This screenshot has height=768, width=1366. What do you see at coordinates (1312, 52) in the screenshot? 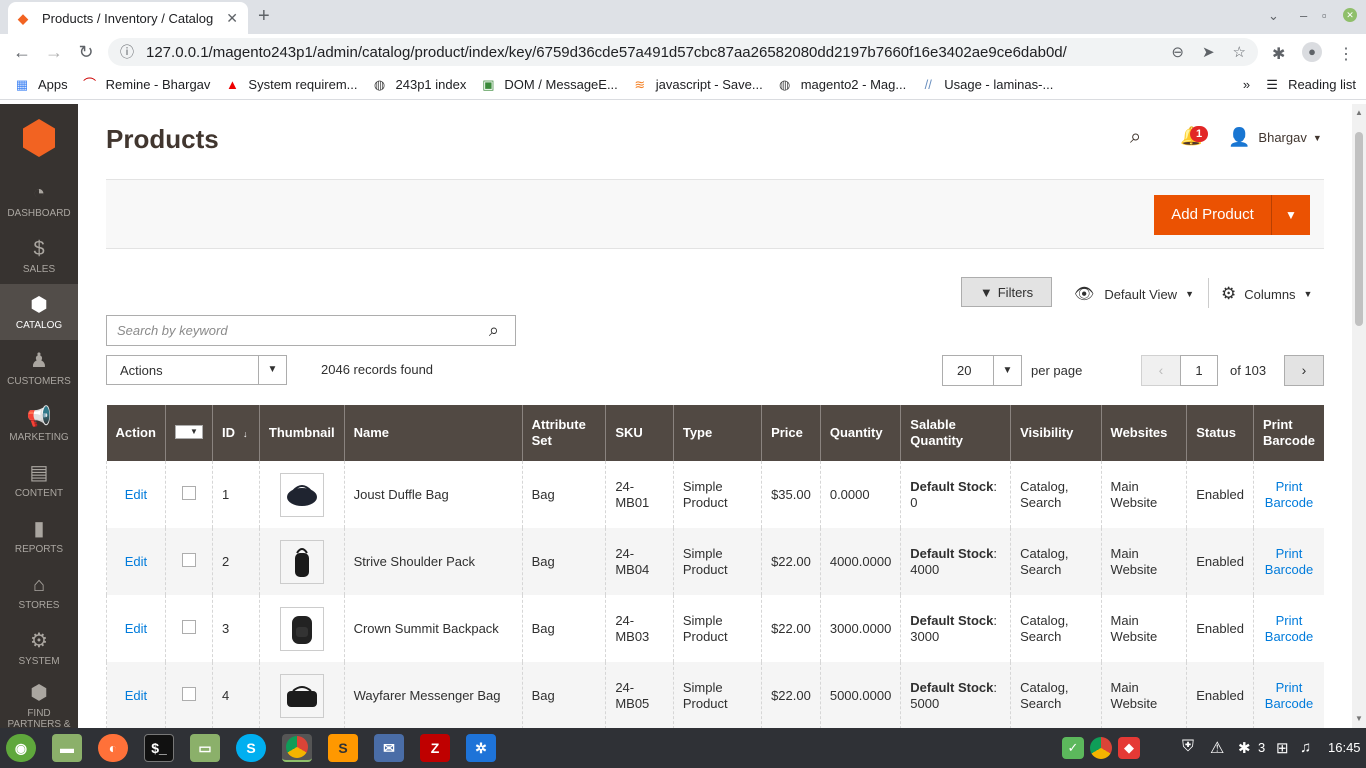
I see `profile-avatar: ●` at bounding box center [1312, 52].